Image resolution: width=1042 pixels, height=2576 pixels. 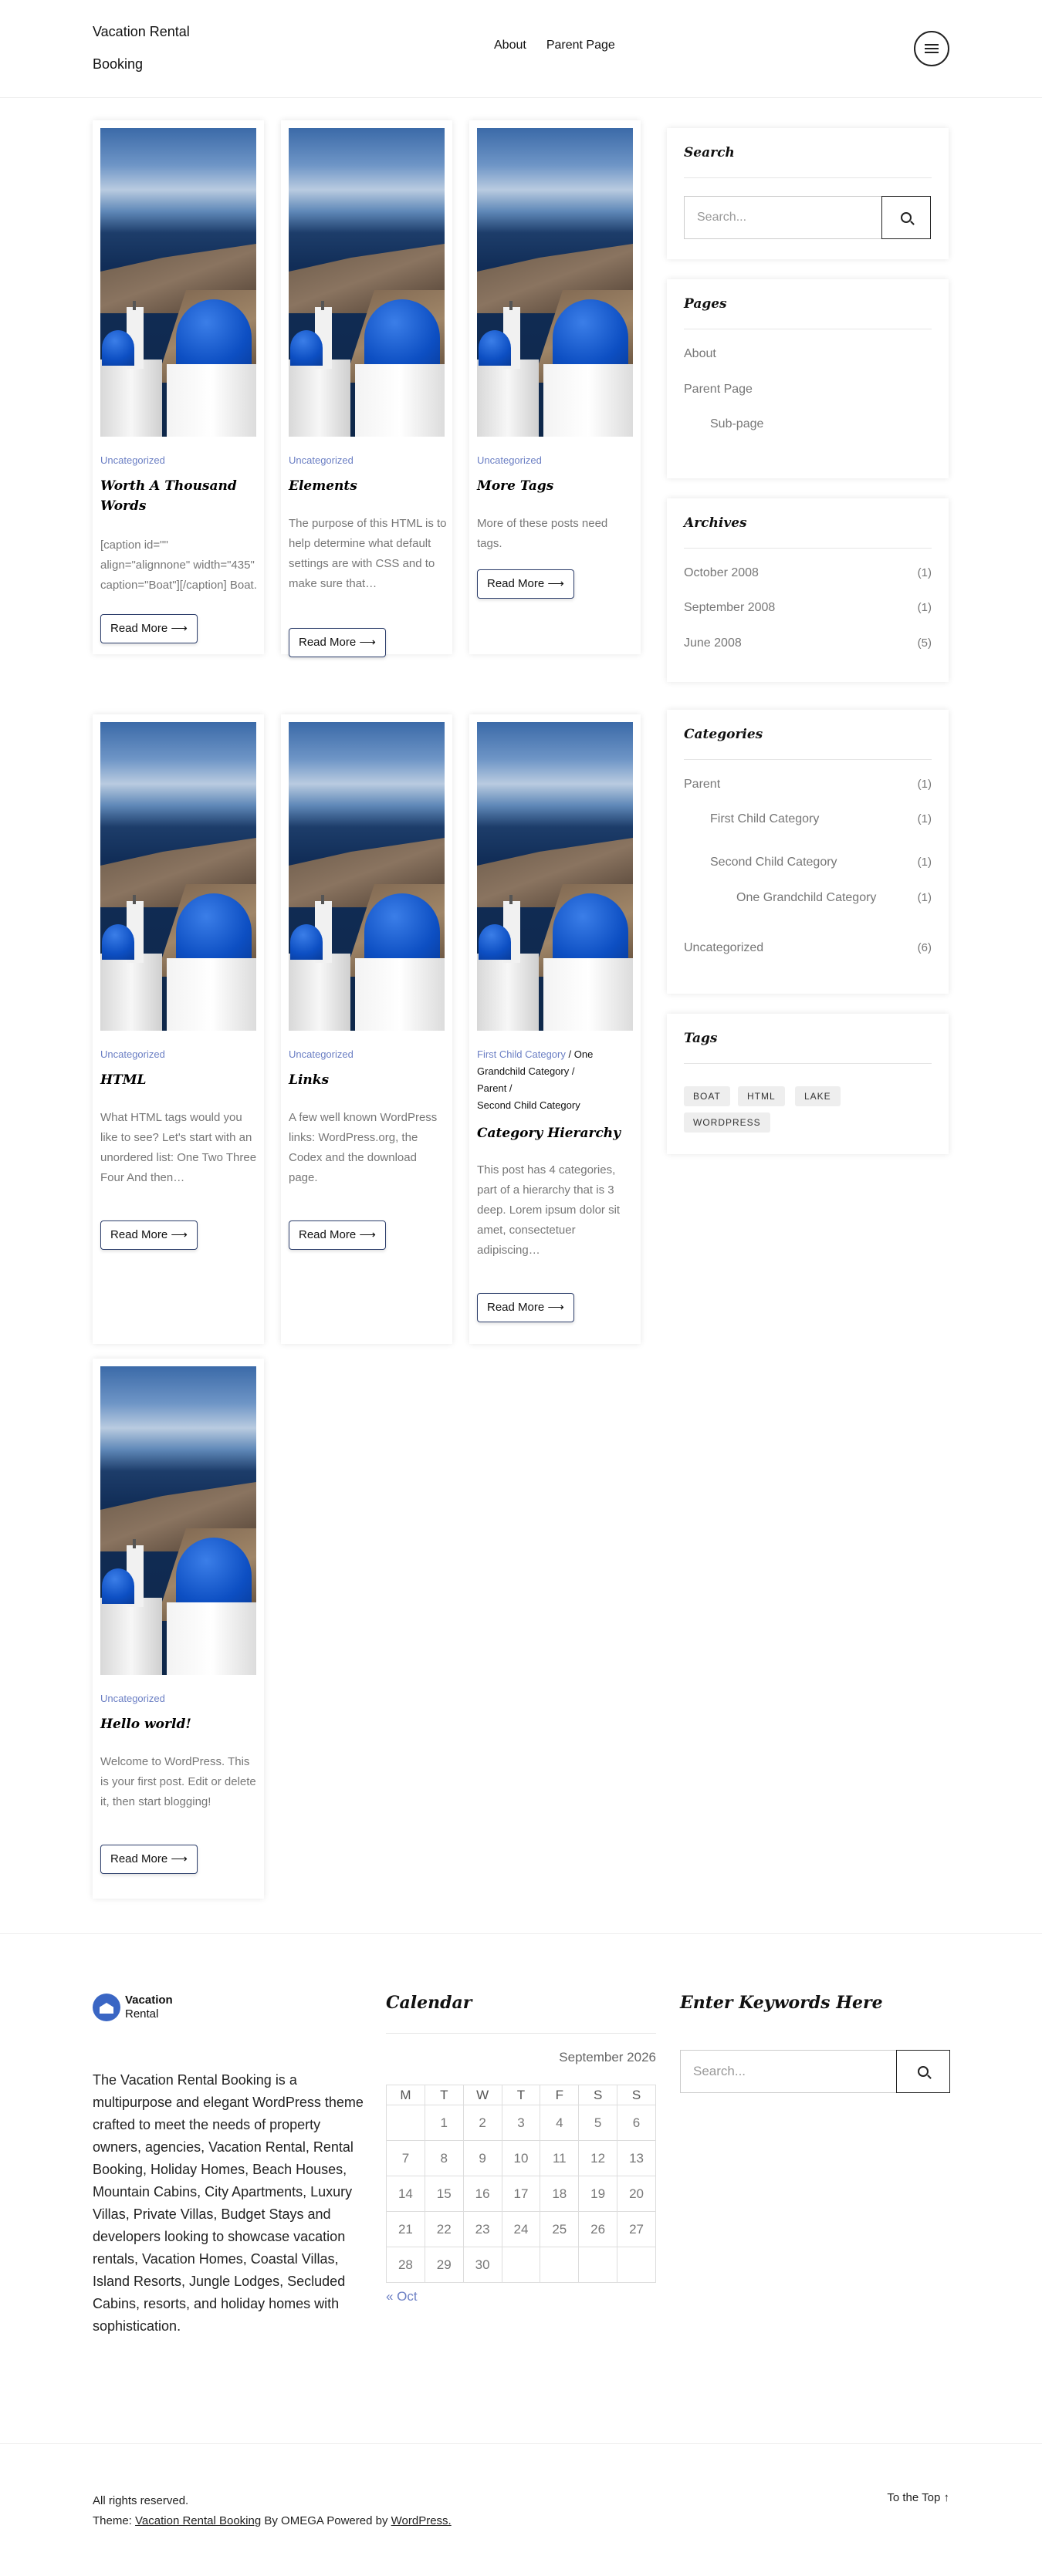 What do you see at coordinates (636, 2123) in the screenshot?
I see `calendar-day: 6` at bounding box center [636, 2123].